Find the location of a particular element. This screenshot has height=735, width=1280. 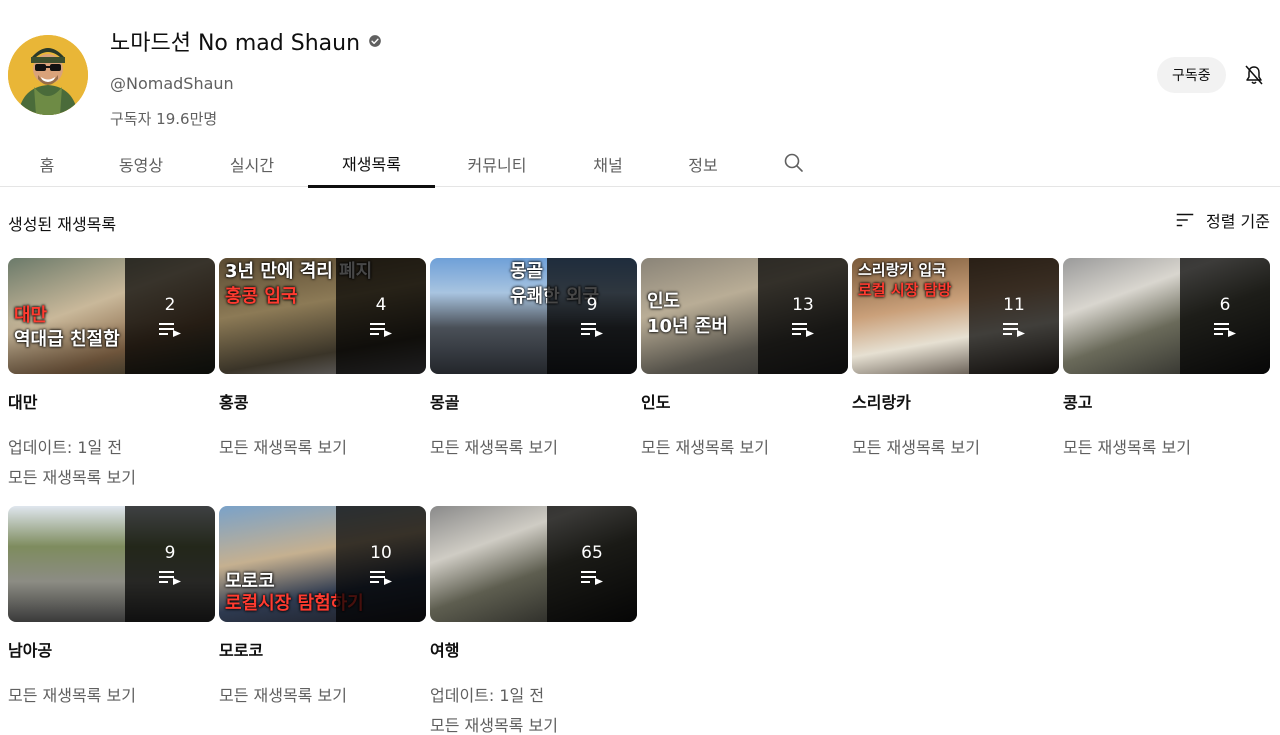

video-count: 6 is located at coordinates (1225, 305).